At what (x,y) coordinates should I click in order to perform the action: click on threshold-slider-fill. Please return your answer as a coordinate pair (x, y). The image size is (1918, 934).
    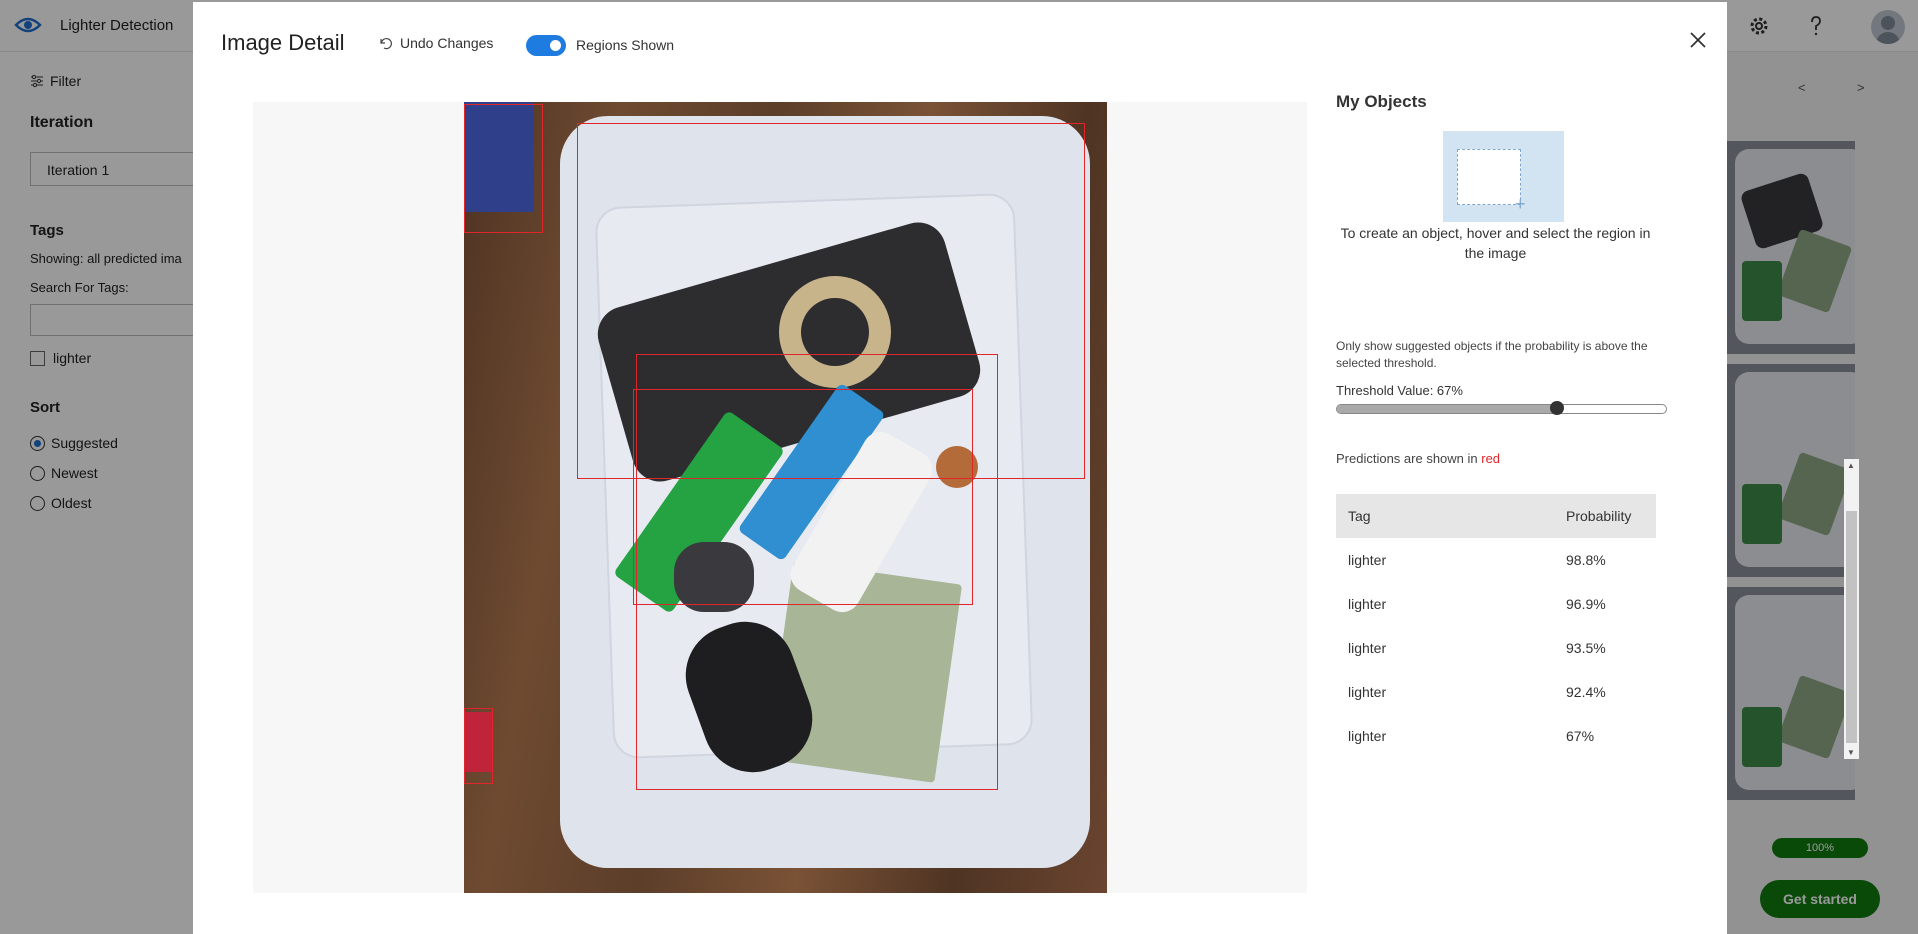
    Looking at the image, I should click on (1447, 409).